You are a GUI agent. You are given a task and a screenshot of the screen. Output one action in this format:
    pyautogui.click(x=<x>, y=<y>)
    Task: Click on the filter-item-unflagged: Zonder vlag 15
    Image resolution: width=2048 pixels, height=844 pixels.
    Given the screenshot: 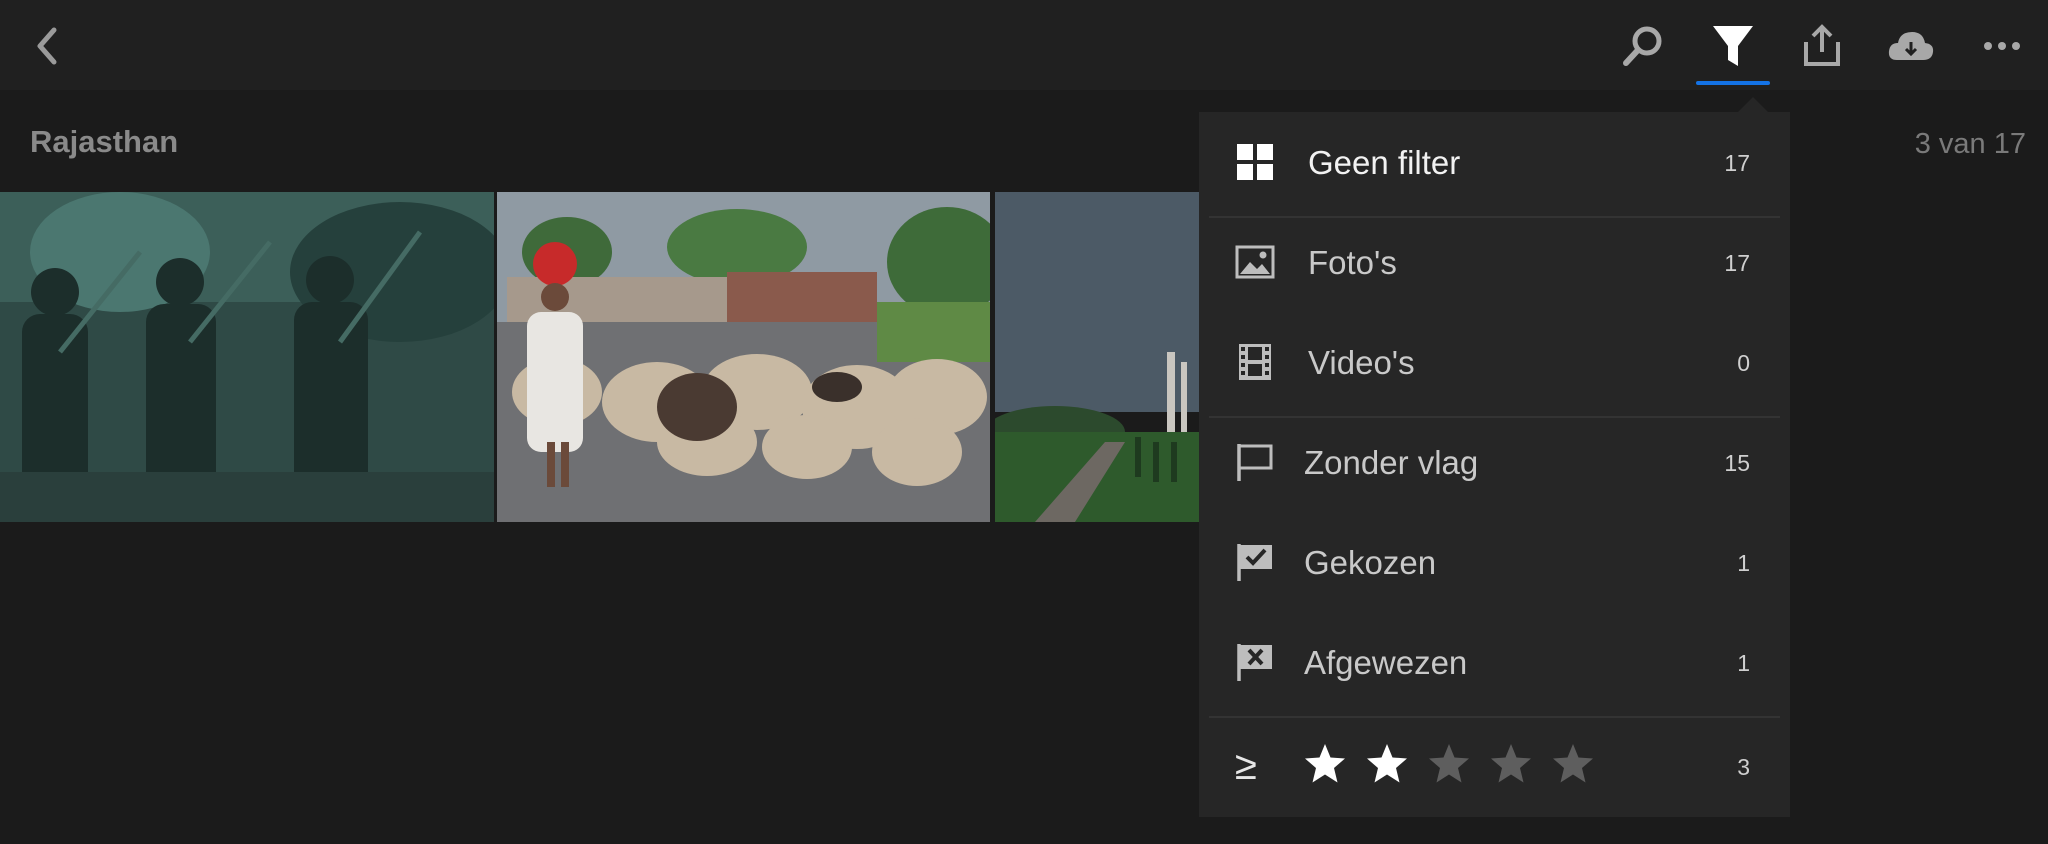 What is the action you would take?
    pyautogui.click(x=1494, y=462)
    